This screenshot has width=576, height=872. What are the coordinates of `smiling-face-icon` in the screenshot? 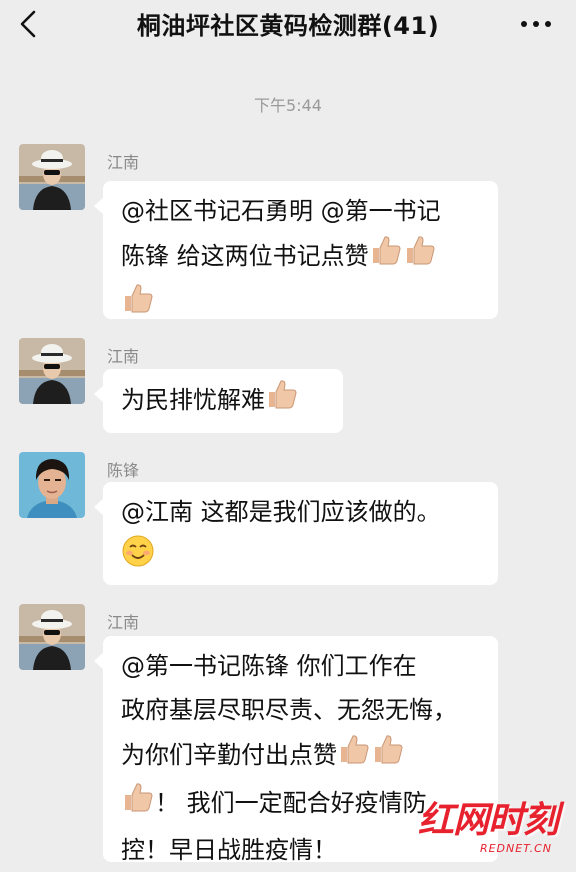 It's located at (138, 558).